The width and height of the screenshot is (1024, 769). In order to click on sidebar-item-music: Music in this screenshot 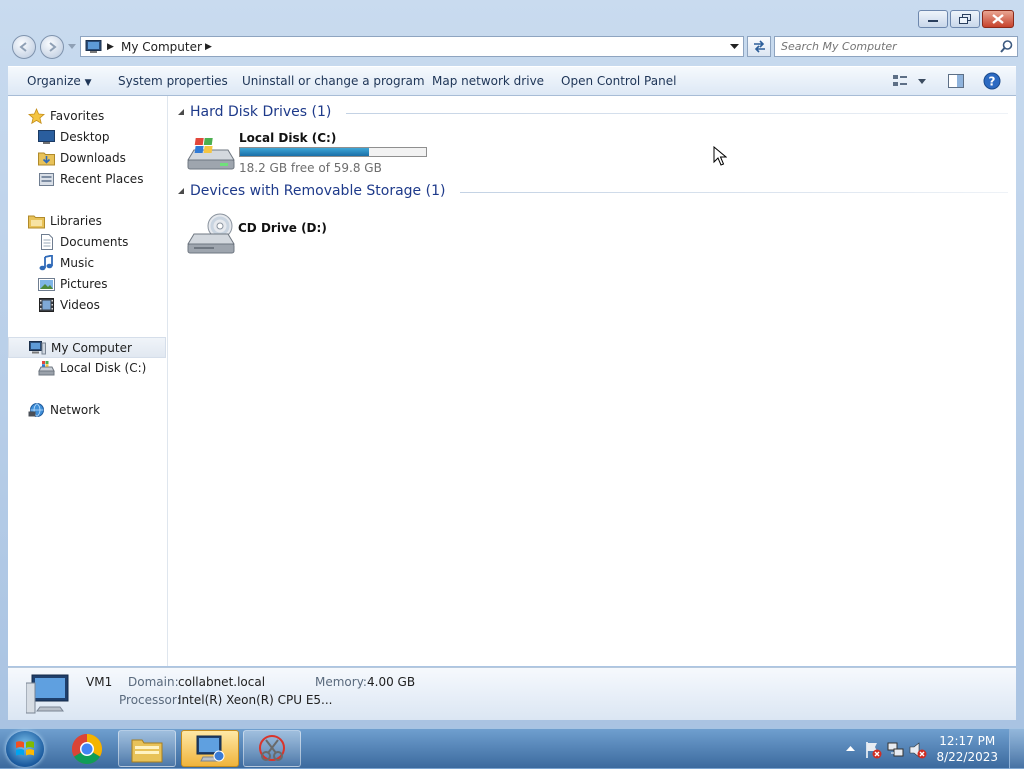, I will do `click(87, 263)`.